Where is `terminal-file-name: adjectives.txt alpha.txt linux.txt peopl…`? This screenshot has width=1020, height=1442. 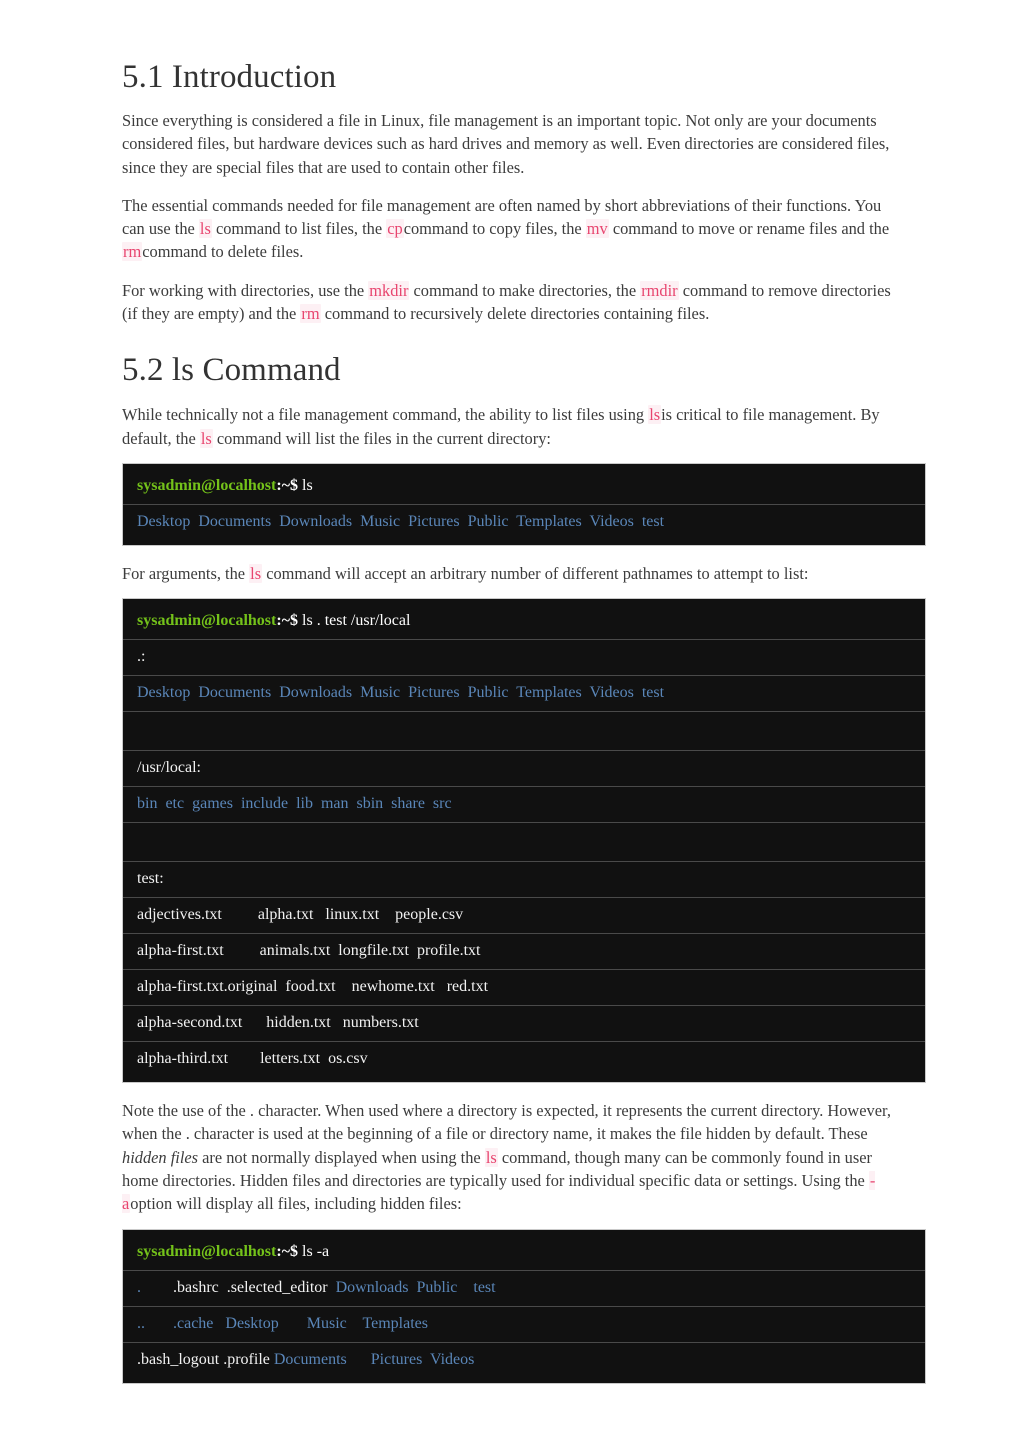 terminal-file-name: adjectives.txt alpha.txt linux.txt peopl… is located at coordinates (300, 915).